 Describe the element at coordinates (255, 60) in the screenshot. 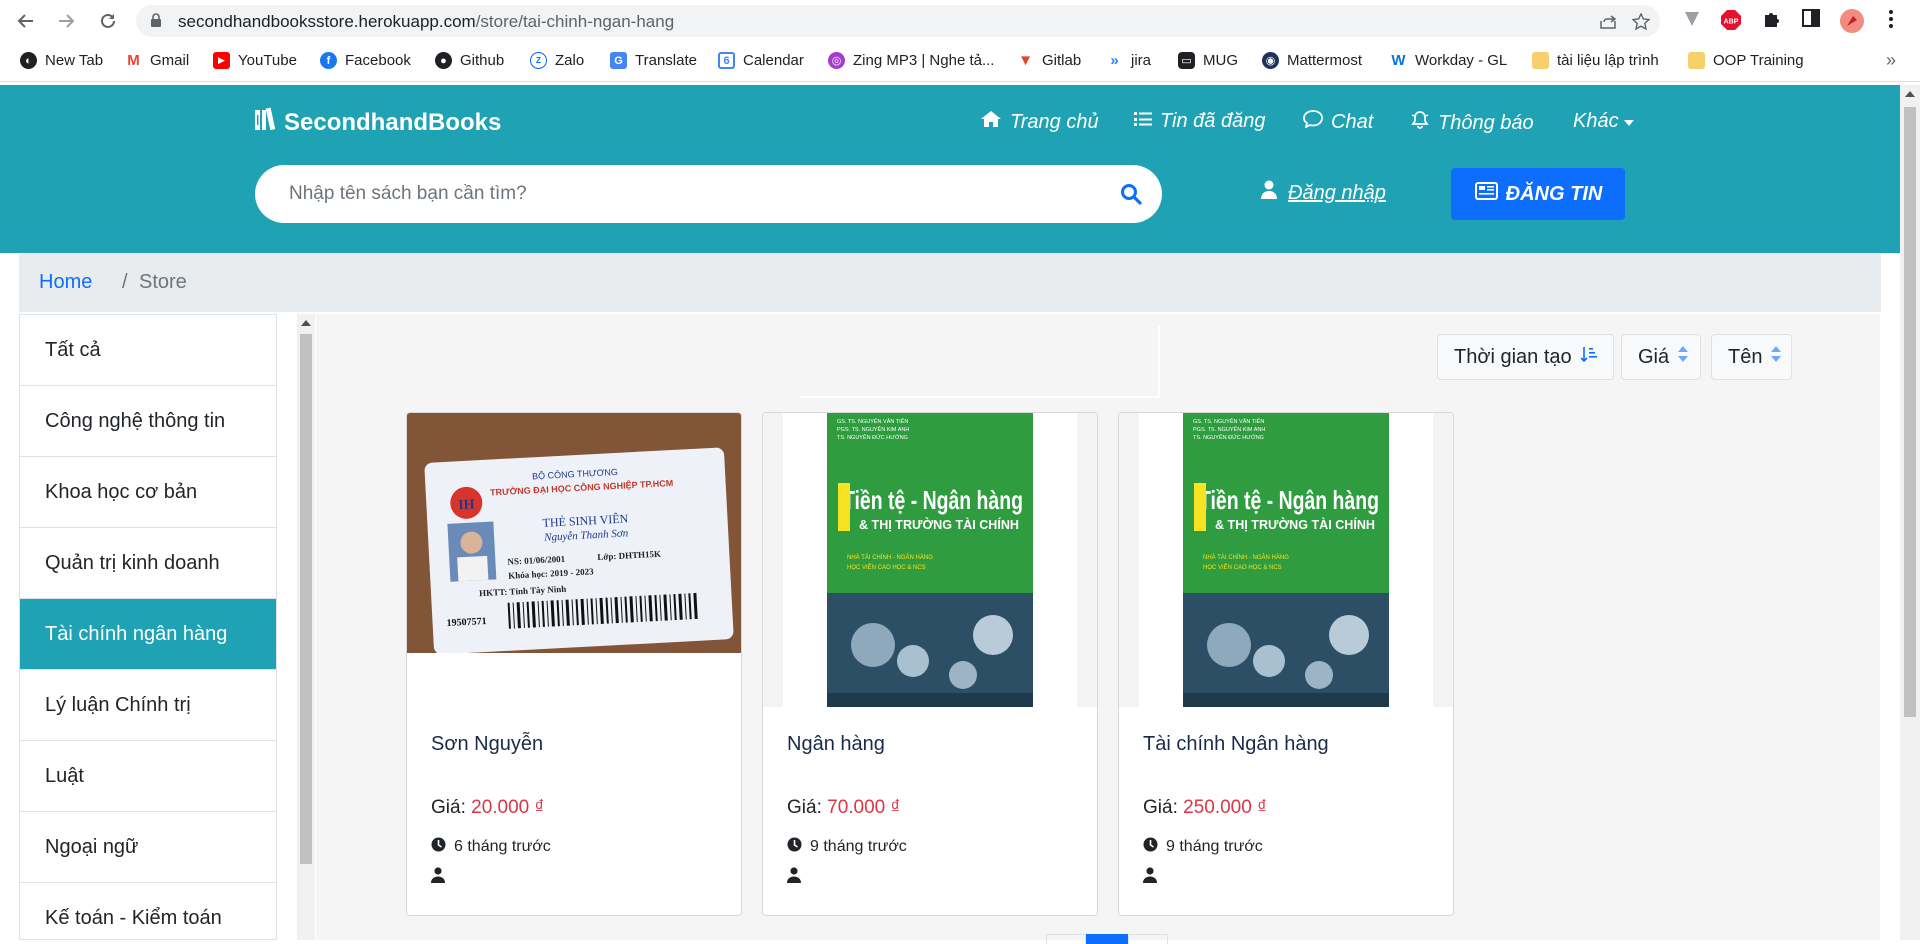

I see `bookmark-youtube: ▶ YouTube` at that location.